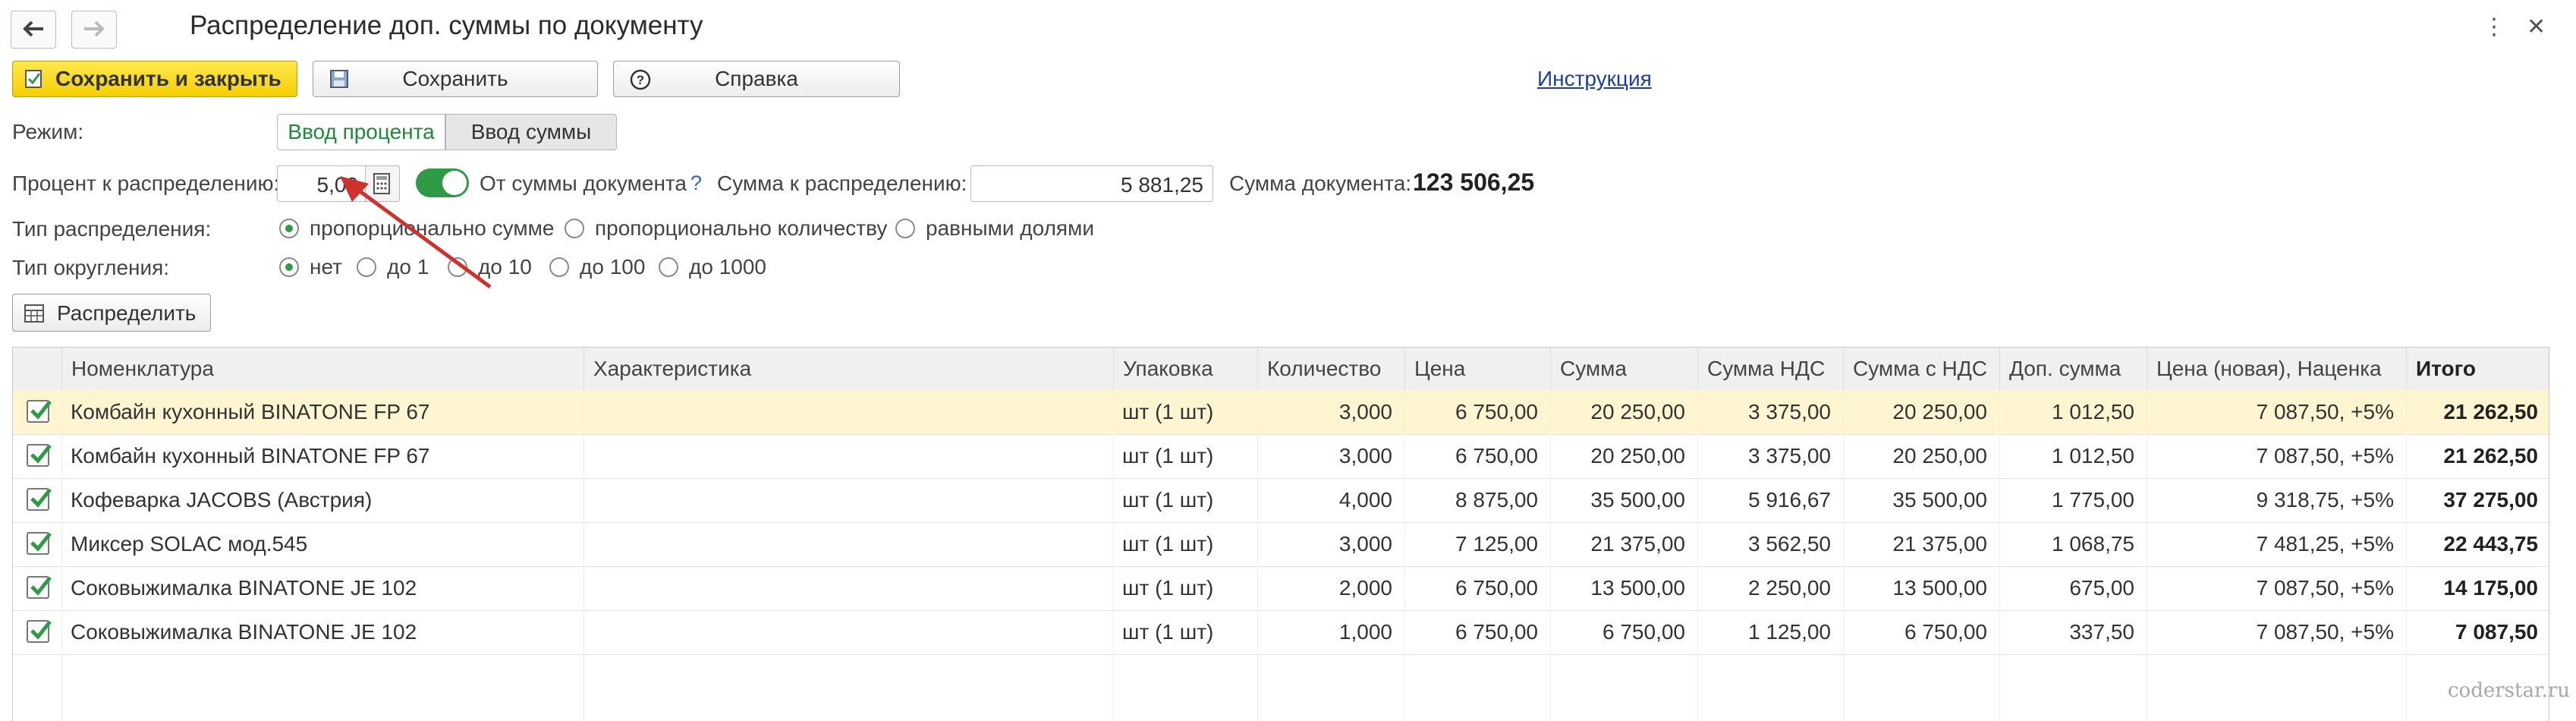  Describe the element at coordinates (597, 267) in the screenshot. I see `rounding-100: до 100` at that location.